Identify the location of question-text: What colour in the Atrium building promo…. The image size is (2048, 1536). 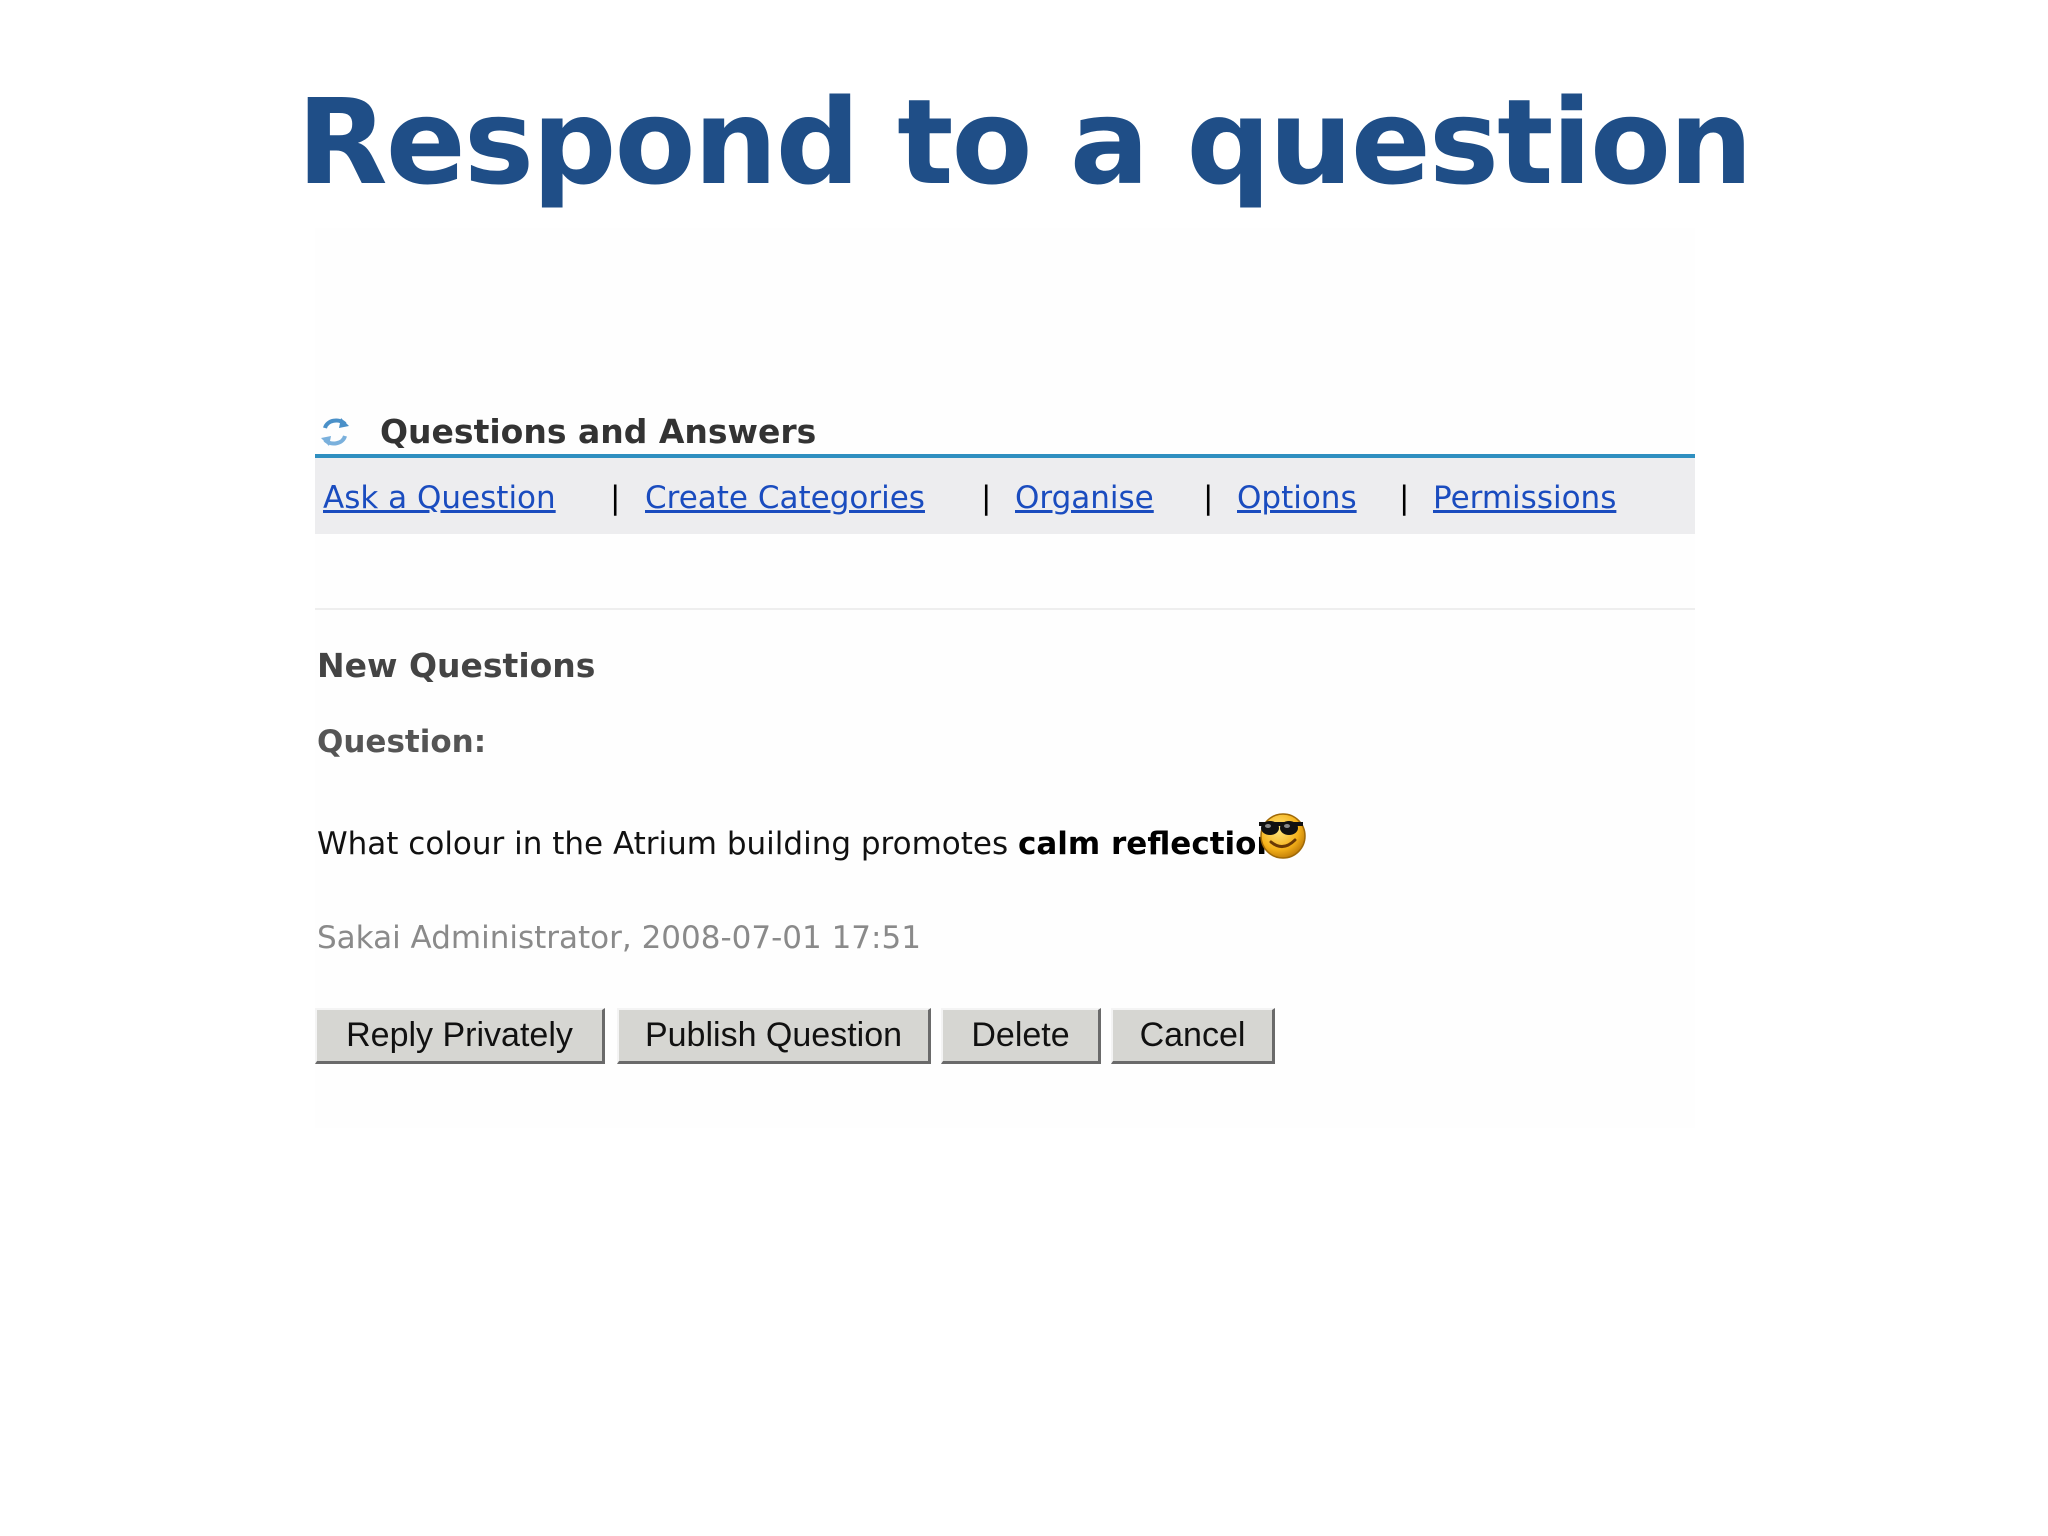
(806, 844).